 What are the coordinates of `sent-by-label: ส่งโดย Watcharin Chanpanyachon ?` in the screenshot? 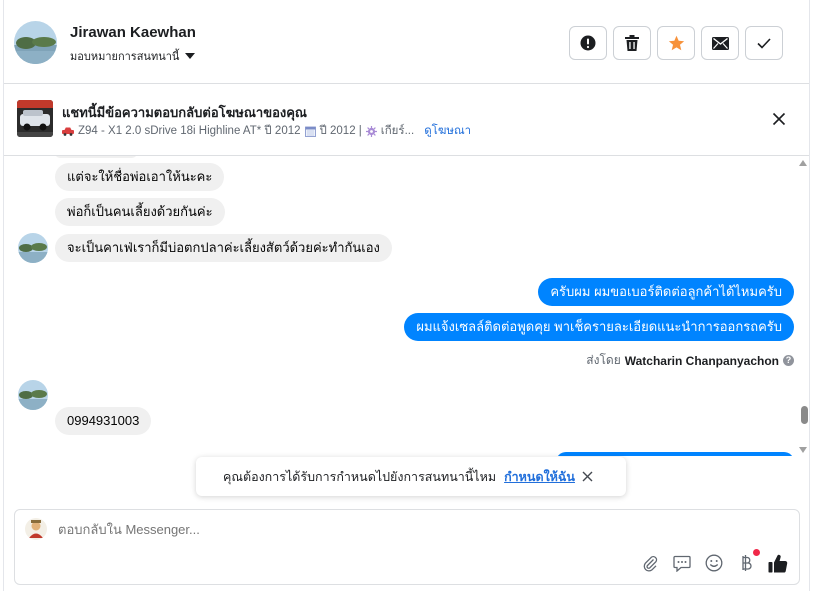 It's located at (690, 360).